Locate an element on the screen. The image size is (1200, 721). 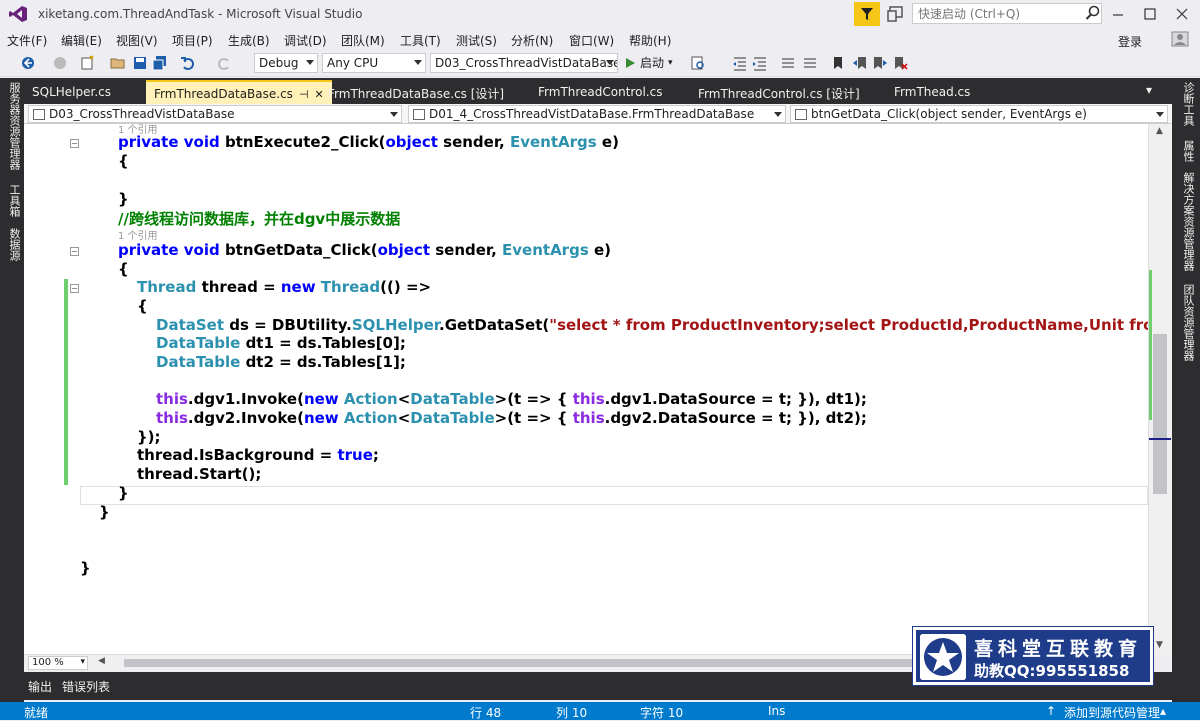
minimize-icon is located at coordinates (1118, 14).